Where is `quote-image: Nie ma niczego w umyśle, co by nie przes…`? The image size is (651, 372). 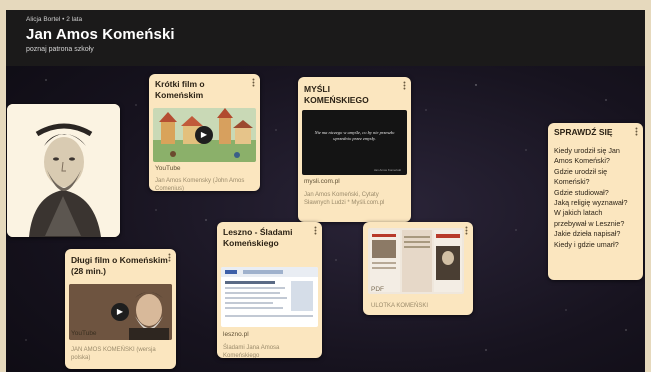 quote-image: Nie ma niczego w umyśle, co by nie przes… is located at coordinates (354, 142).